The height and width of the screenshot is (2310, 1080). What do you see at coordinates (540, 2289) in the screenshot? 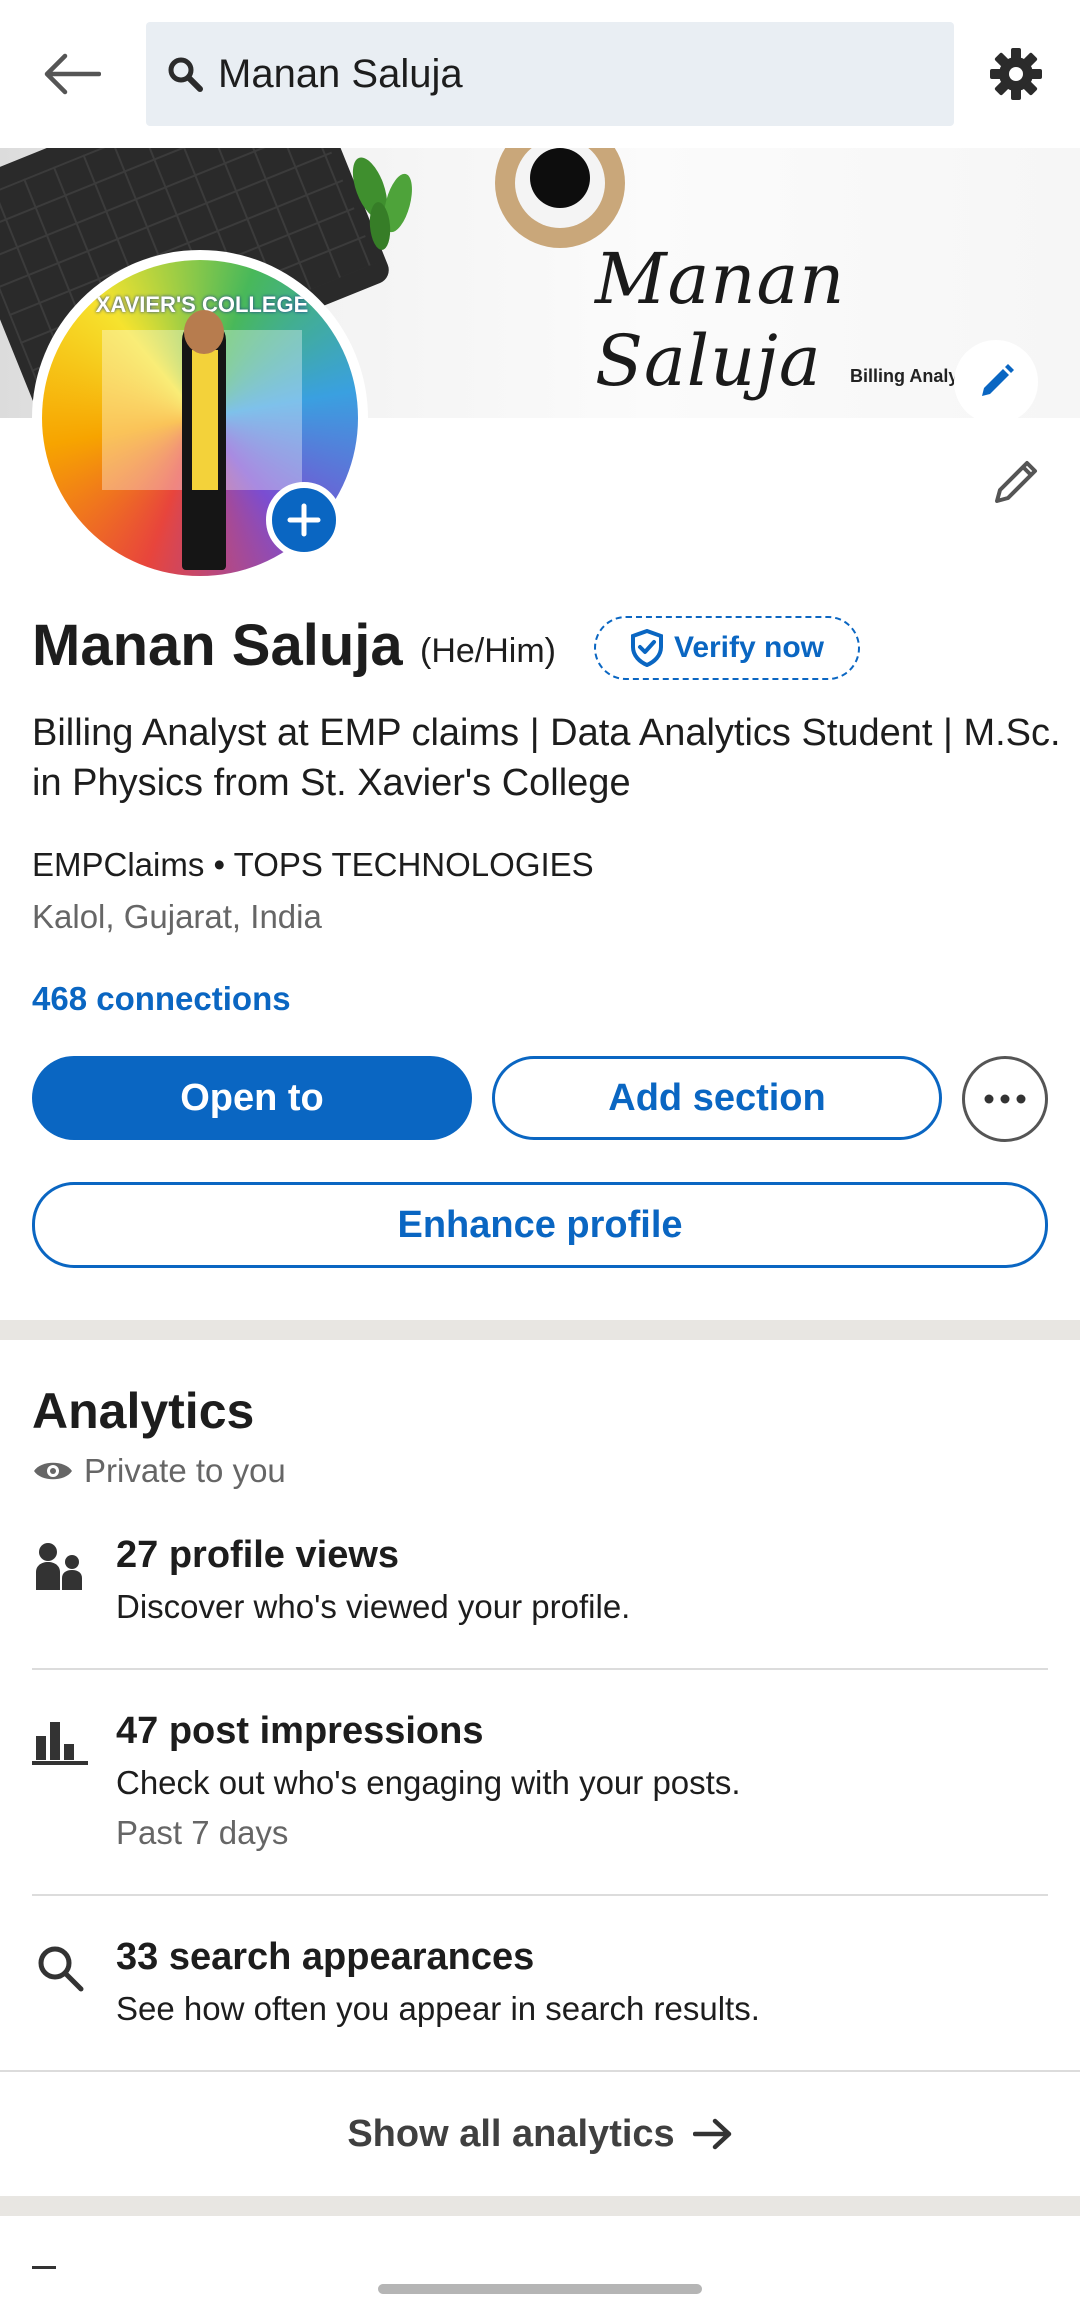
I see `home-indicator` at bounding box center [540, 2289].